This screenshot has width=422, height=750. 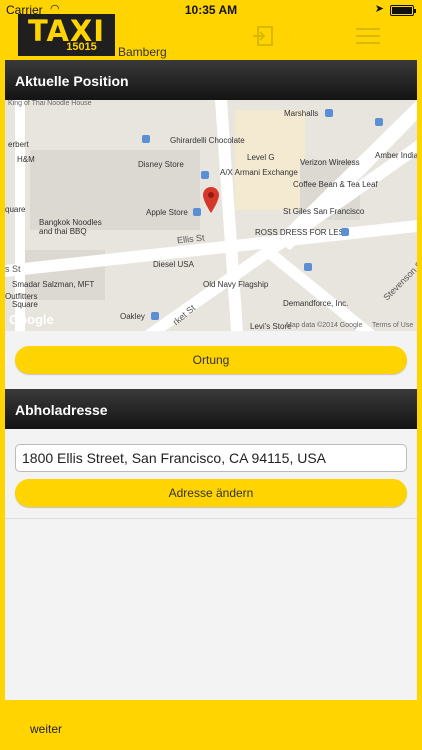 I want to click on map-place: quare, so click(x=15, y=209).